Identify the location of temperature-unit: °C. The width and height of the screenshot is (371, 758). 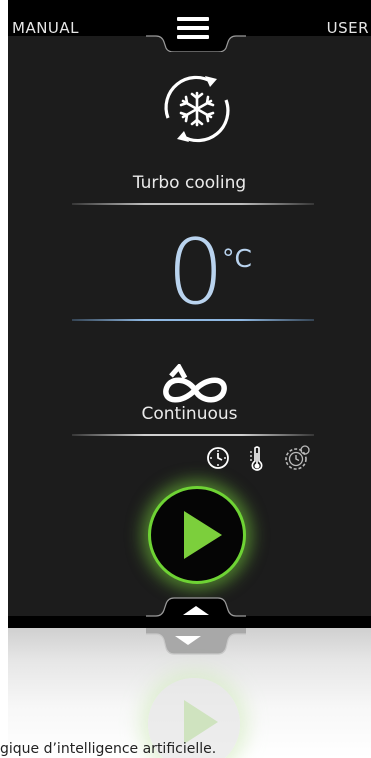
(237, 258).